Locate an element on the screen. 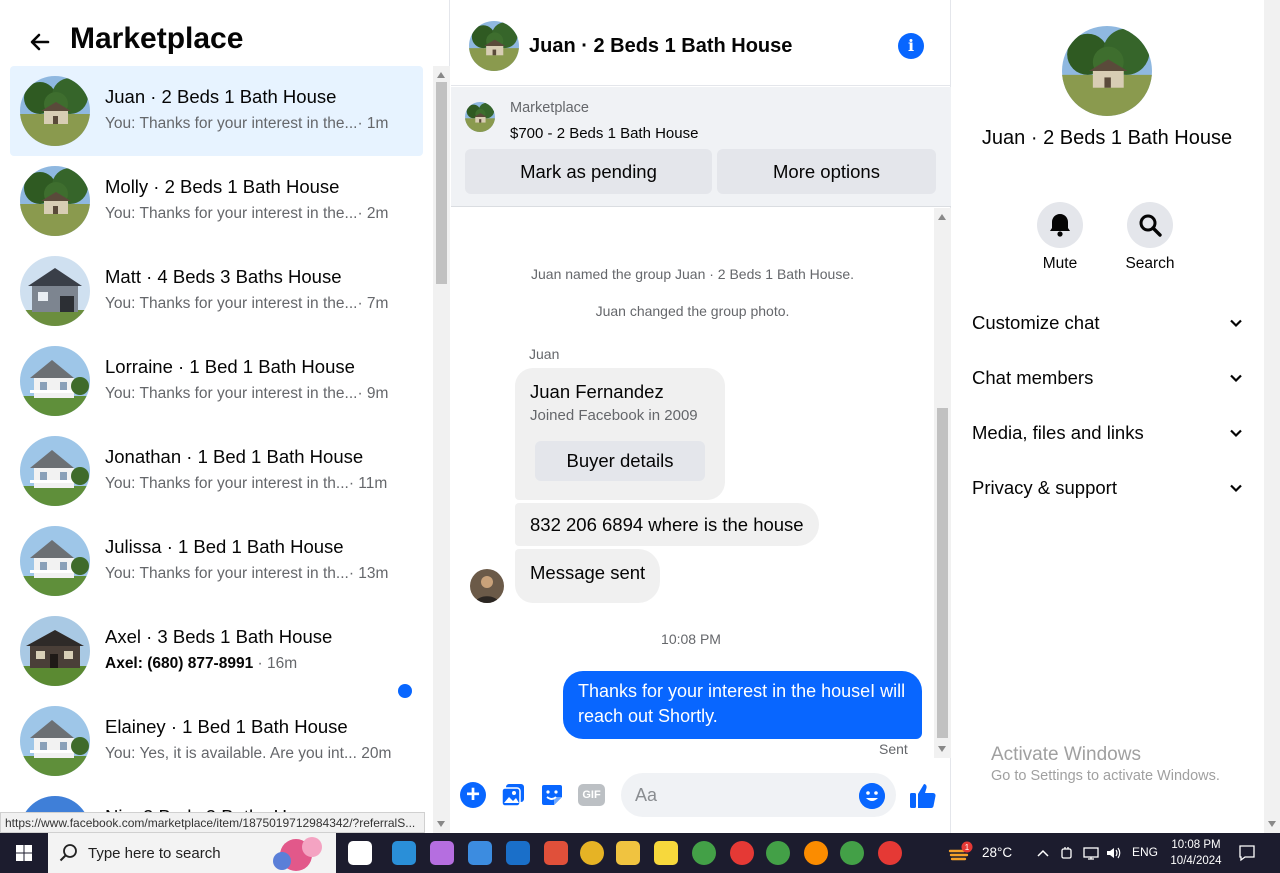  network-icon is located at coordinates (1091, 853).